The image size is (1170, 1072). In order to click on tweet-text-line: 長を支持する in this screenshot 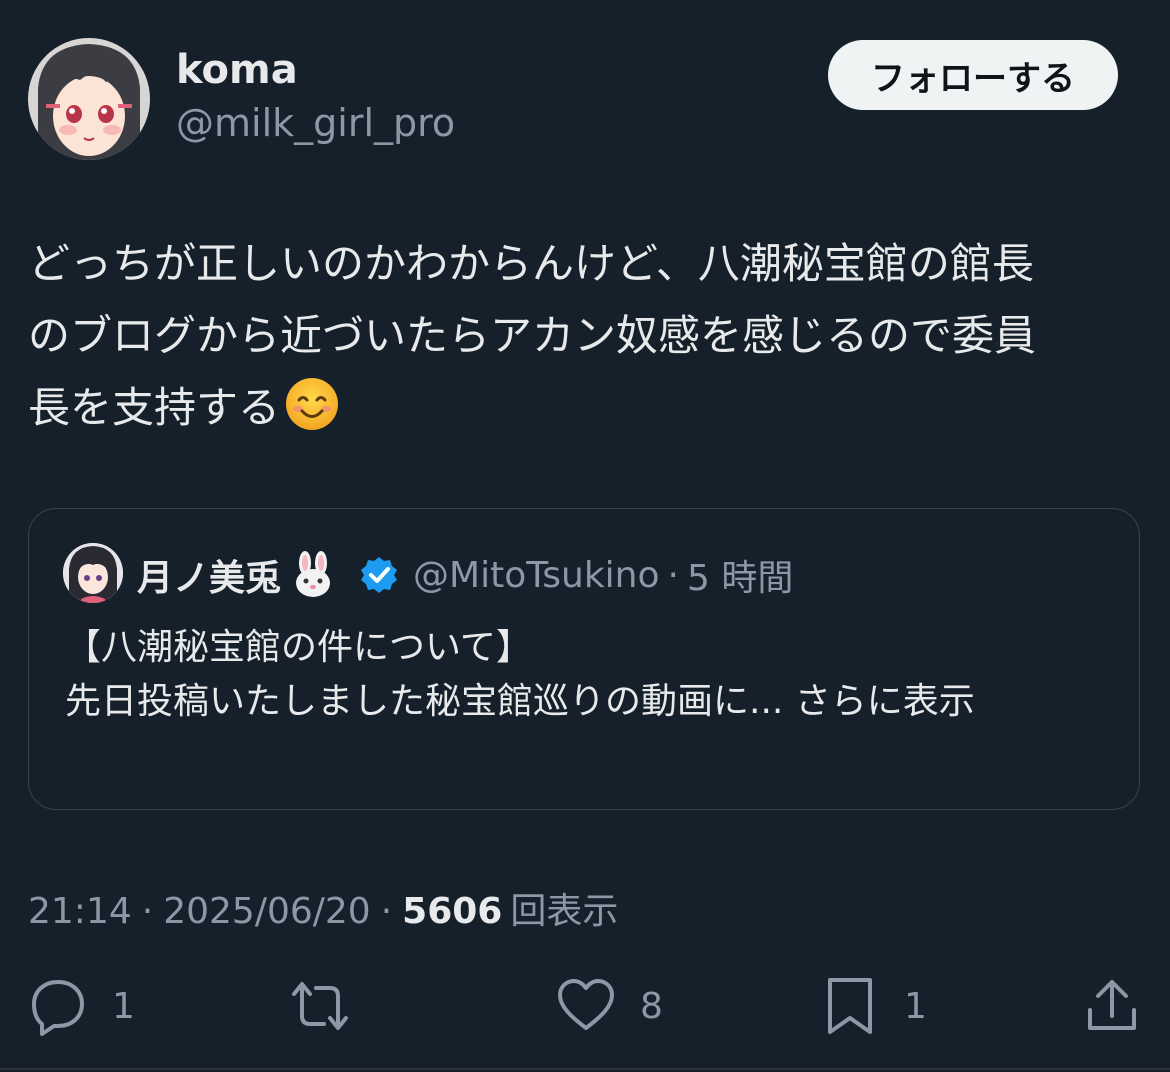, I will do `click(154, 407)`.